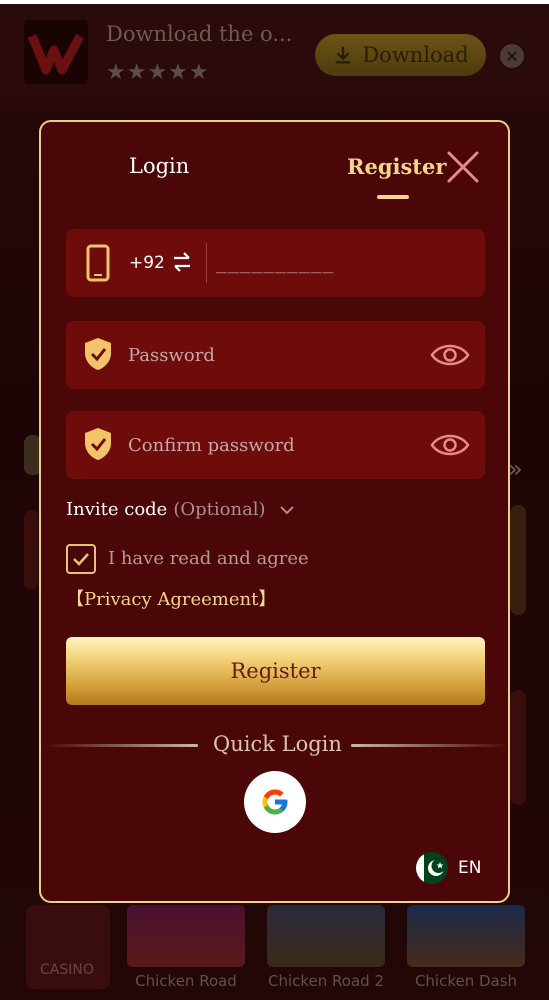 This screenshot has height=1000, width=549. What do you see at coordinates (159, 166) in the screenshot?
I see `tab-login: Login` at bounding box center [159, 166].